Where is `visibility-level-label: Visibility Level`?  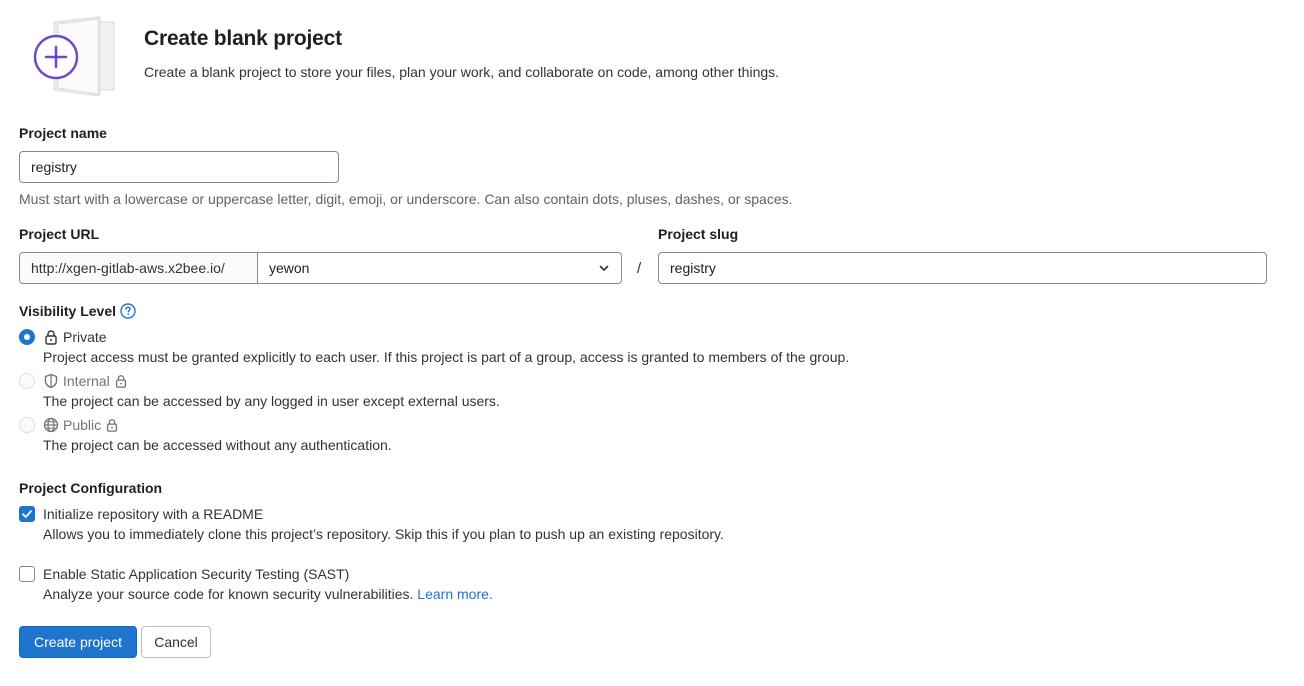 visibility-level-label: Visibility Level is located at coordinates (68, 311).